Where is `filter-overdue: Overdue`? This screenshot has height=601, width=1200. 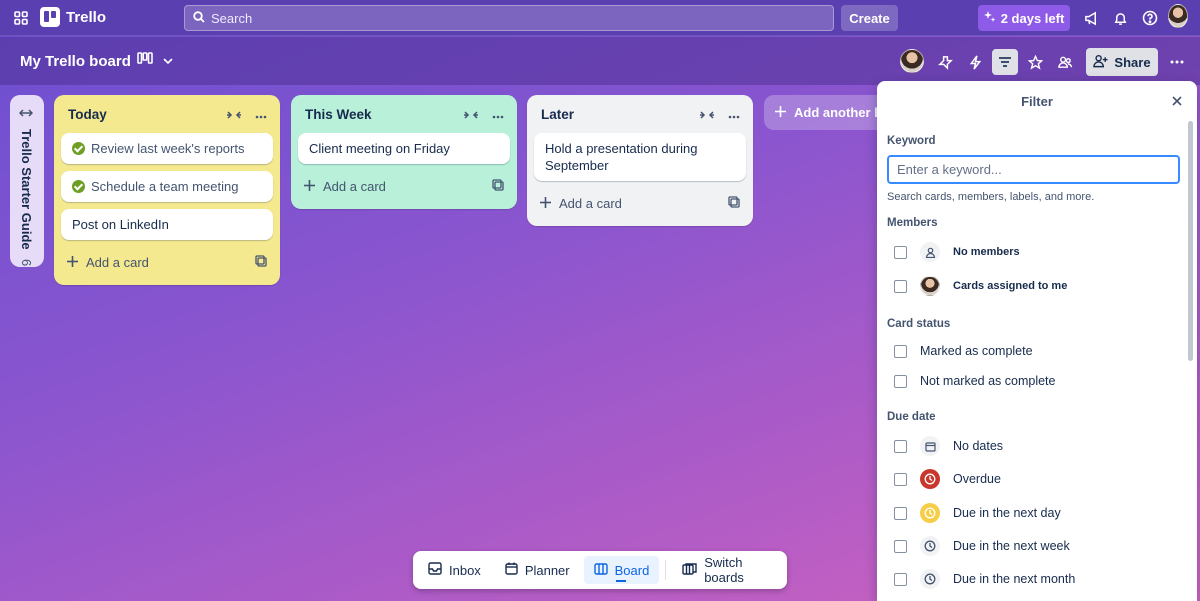 filter-overdue: Overdue is located at coordinates (947, 479).